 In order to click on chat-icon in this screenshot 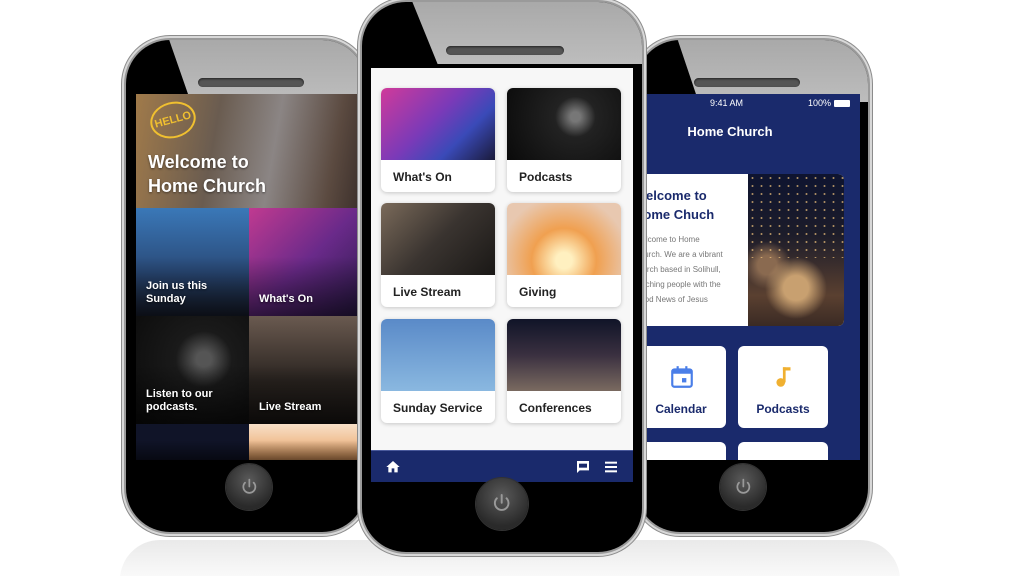, I will do `click(583, 467)`.